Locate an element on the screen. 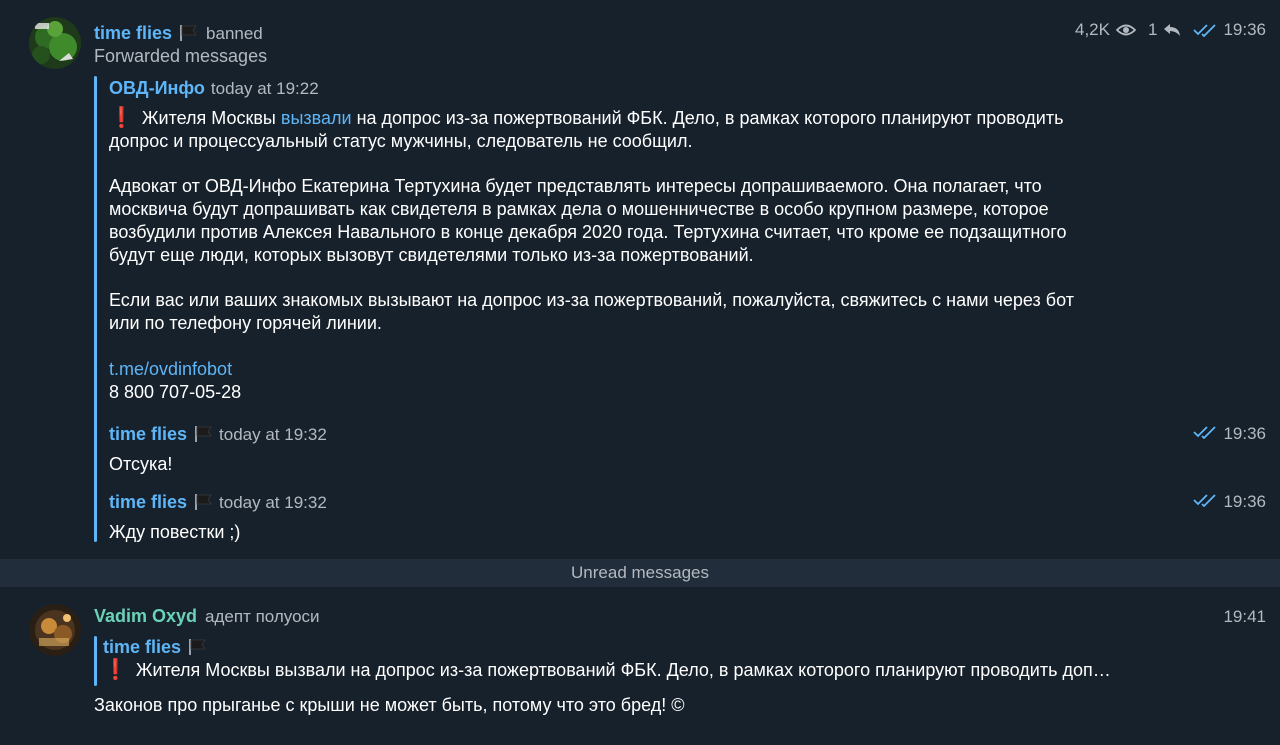 This screenshot has width=1280, height=745. eye-icon is located at coordinates (1125, 30).